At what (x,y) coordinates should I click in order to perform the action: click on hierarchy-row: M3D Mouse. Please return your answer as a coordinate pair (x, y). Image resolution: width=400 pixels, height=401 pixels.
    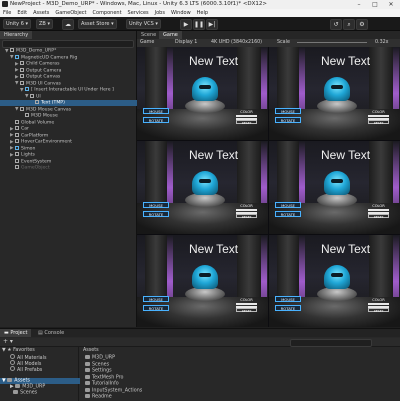
    Looking at the image, I should click on (78, 116).